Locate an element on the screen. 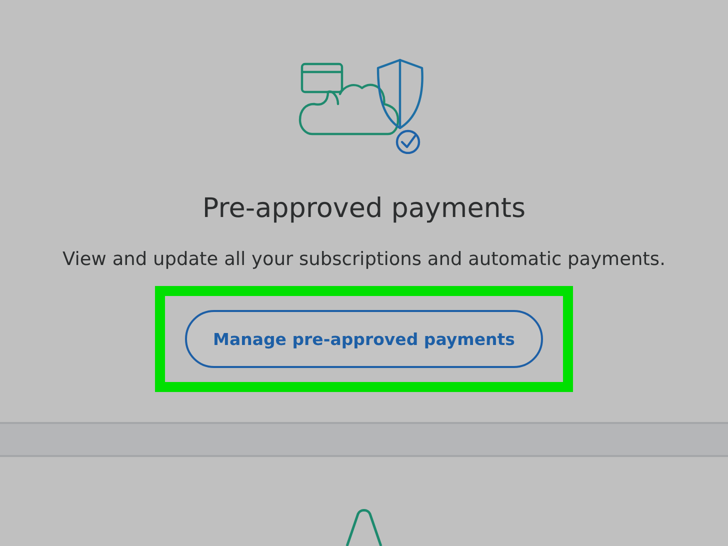 The height and width of the screenshot is (546, 728). section-description: View and update all your subscriptions and automatic payments. is located at coordinates (364, 260).